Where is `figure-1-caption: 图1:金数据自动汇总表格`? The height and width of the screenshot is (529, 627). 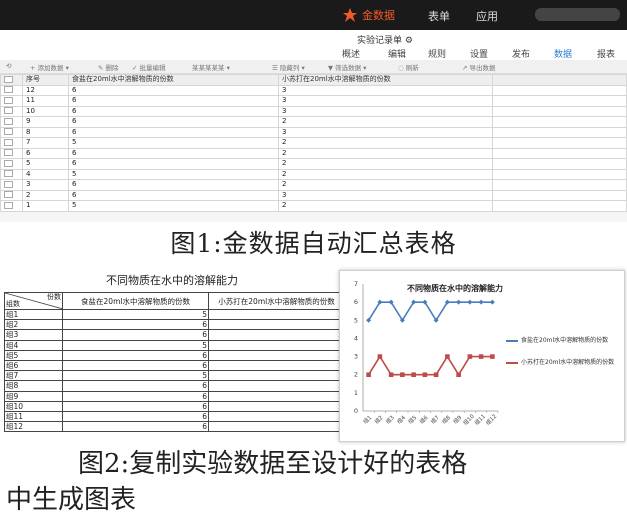
figure-1-caption: 图1:金数据自动汇总表格 is located at coordinates (313, 243).